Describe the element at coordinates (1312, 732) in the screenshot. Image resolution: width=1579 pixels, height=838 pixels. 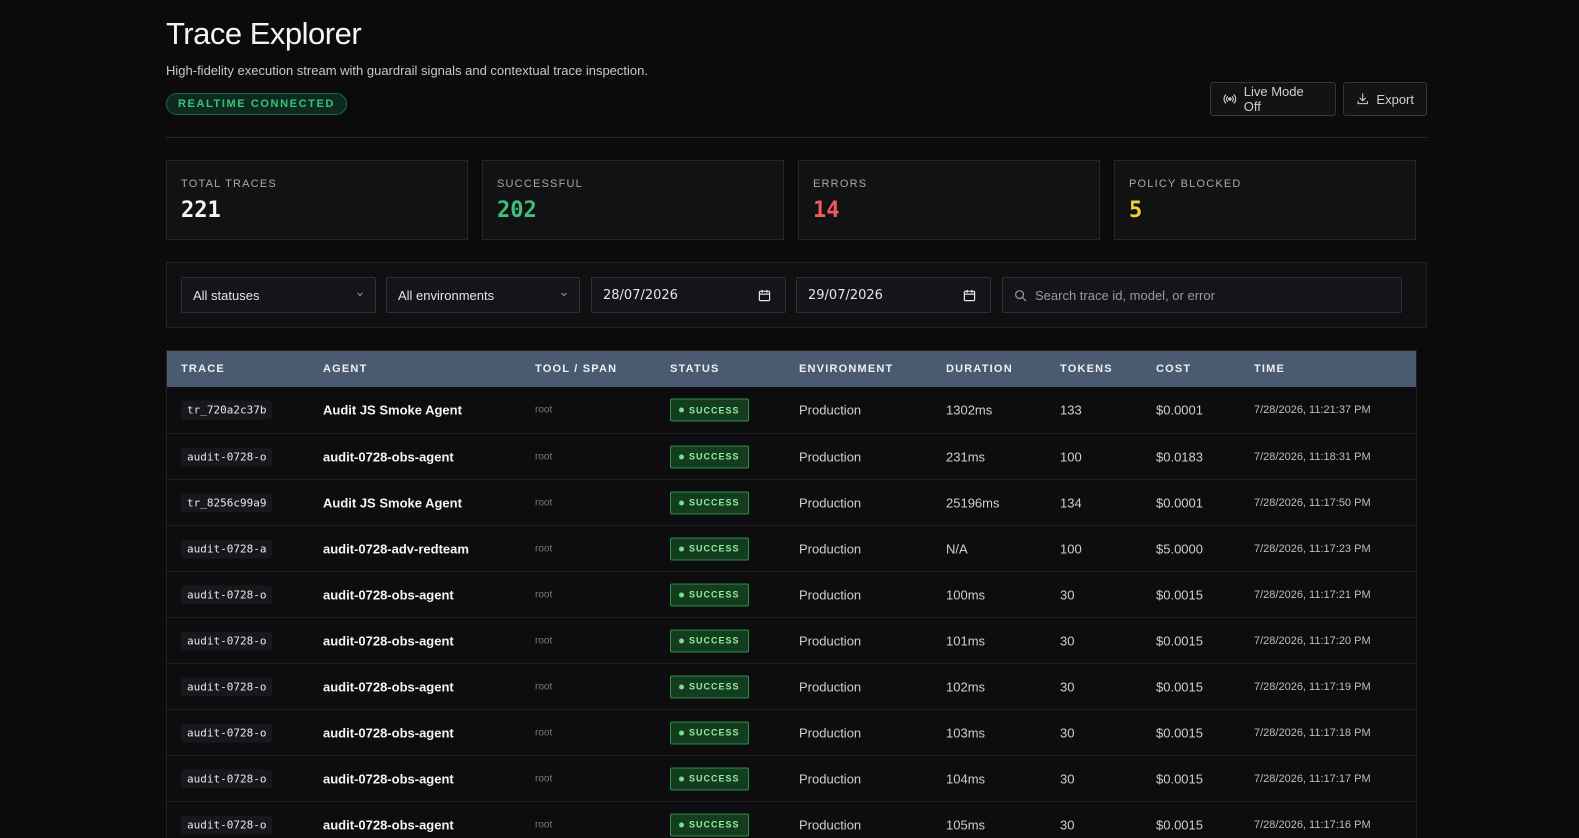
I see `timestamp: 7/28/2026, 11:17:18 PM` at that location.